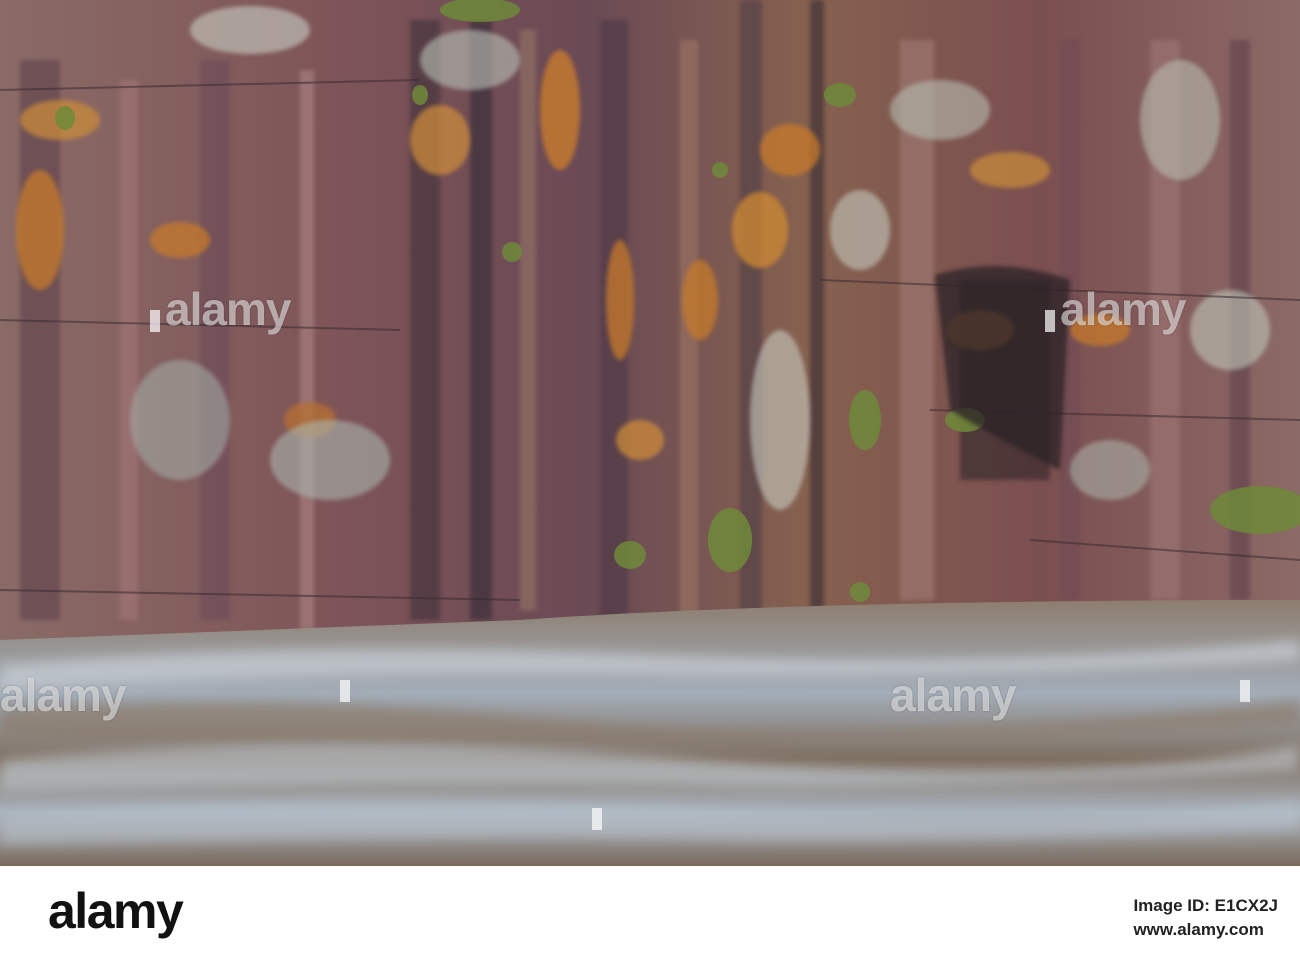 This screenshot has width=1300, height=956. What do you see at coordinates (1205, 918) in the screenshot?
I see `image-meta: Image ID: E1CX2J www.alamy.com` at bounding box center [1205, 918].